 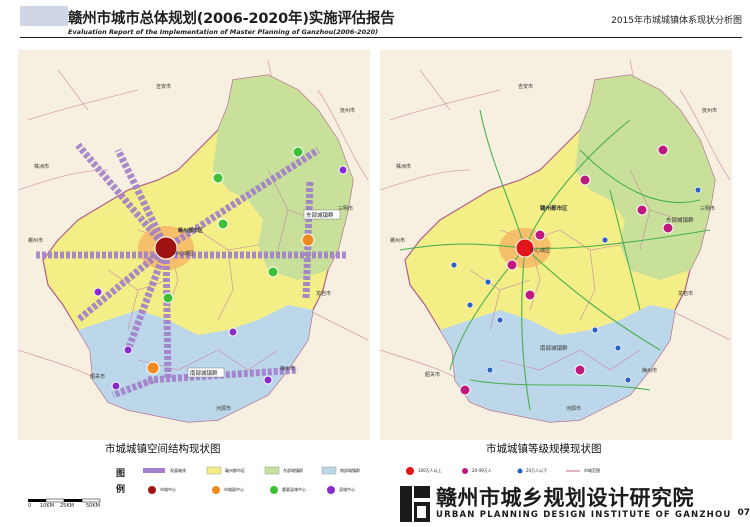 What do you see at coordinates (178, 470) in the screenshot?
I see `legend-axis: 发展轴线` at bounding box center [178, 470].